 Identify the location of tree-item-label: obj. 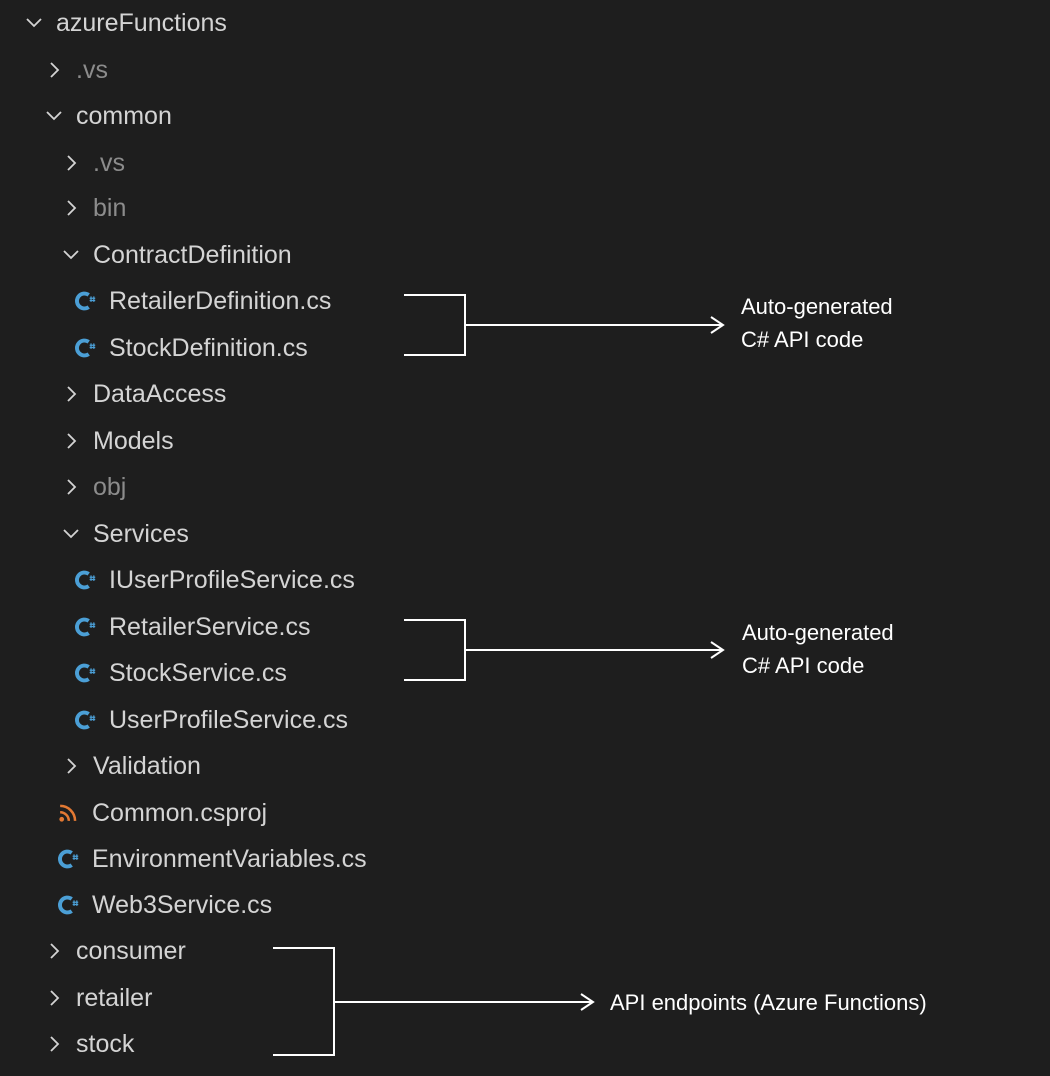
(110, 486).